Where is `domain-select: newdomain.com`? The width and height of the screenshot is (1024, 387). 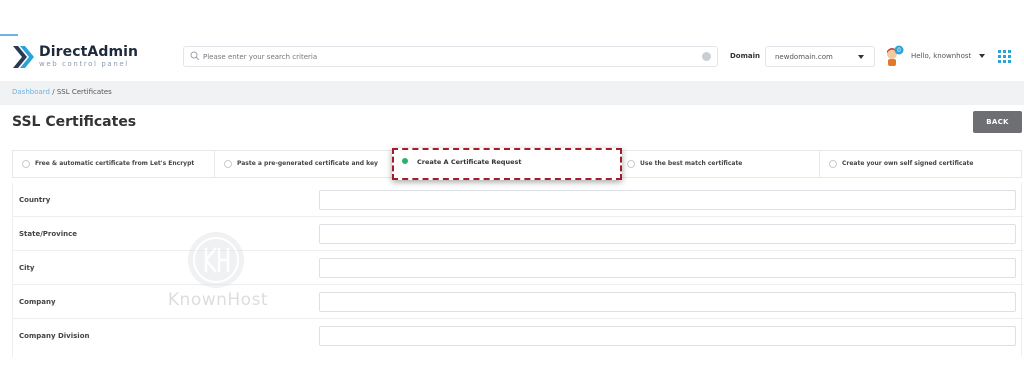
domain-select: newdomain.com is located at coordinates (820, 56).